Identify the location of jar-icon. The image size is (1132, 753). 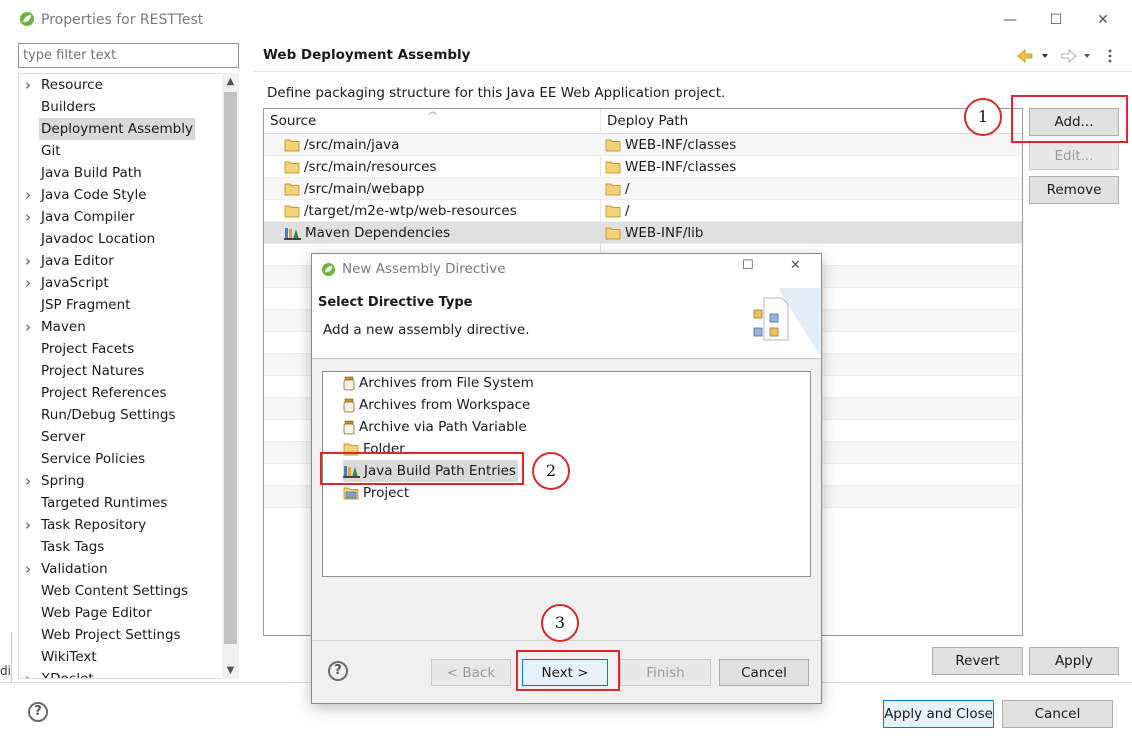
(349, 383).